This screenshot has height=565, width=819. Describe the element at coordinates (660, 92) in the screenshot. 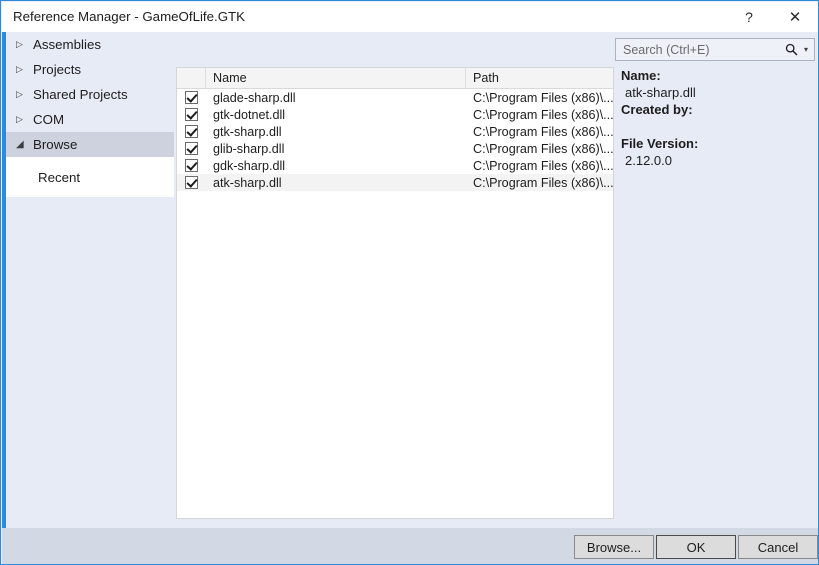

I see `detail-name-value: atk-sharp.dll` at that location.